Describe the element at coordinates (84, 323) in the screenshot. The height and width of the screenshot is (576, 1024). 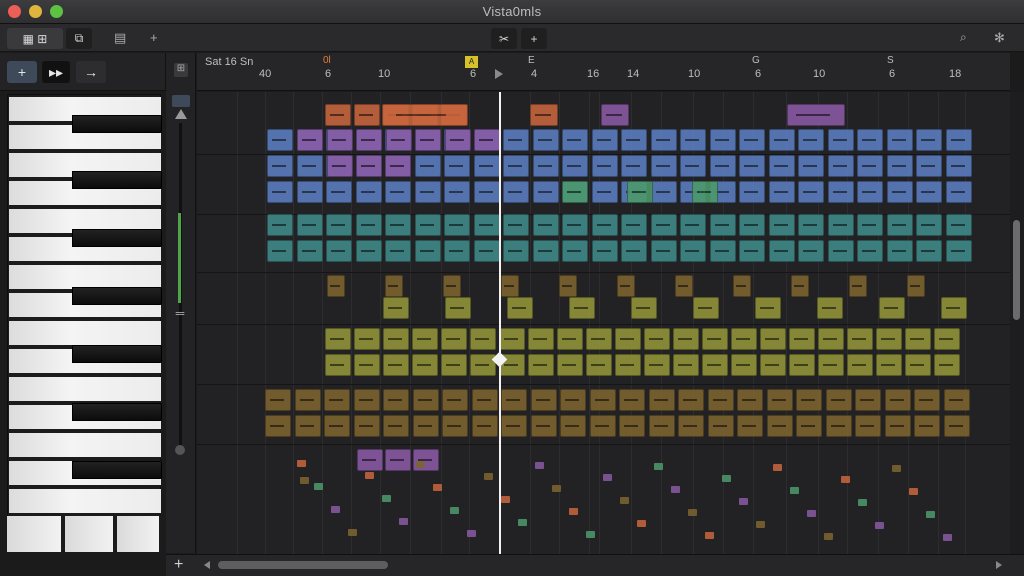
I see `piano-keyboard` at that location.